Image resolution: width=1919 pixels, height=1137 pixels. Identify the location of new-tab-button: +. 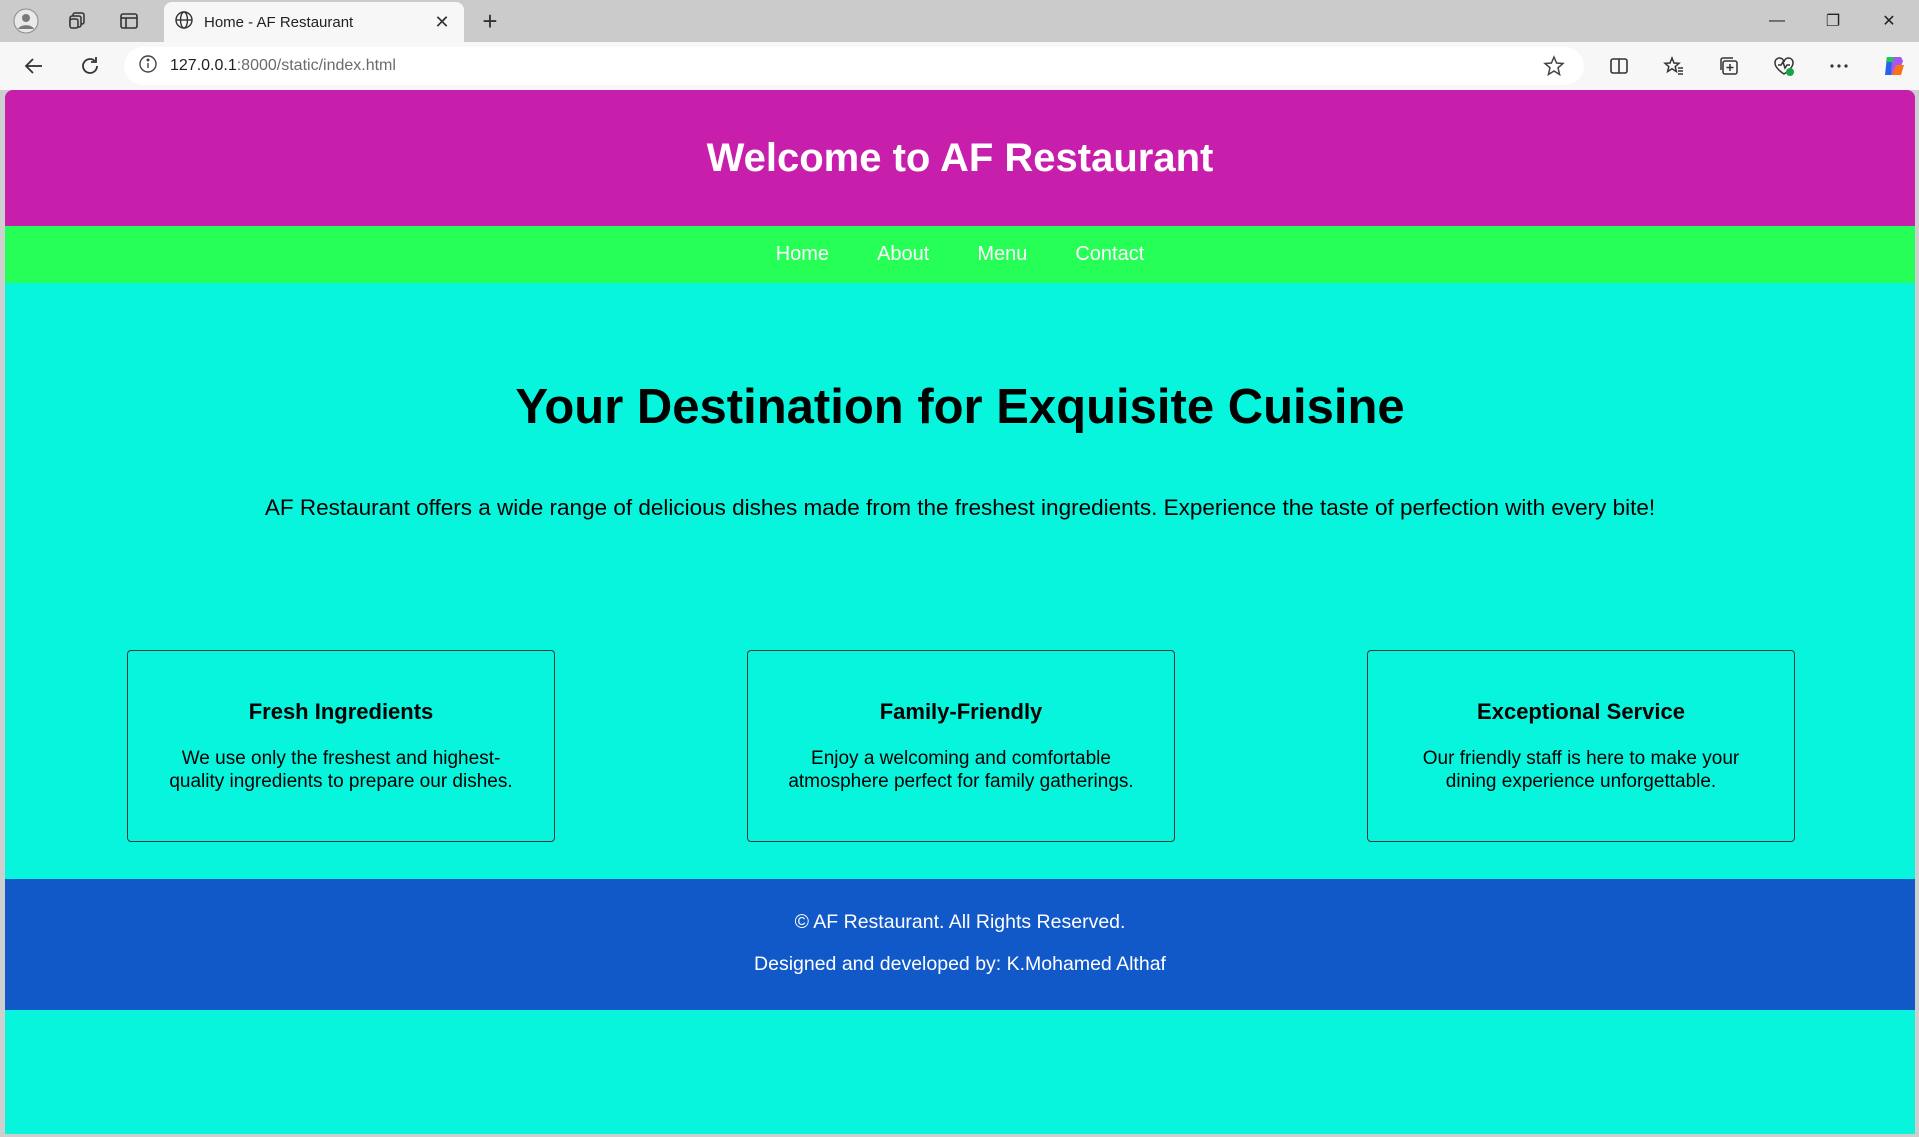
(490, 21).